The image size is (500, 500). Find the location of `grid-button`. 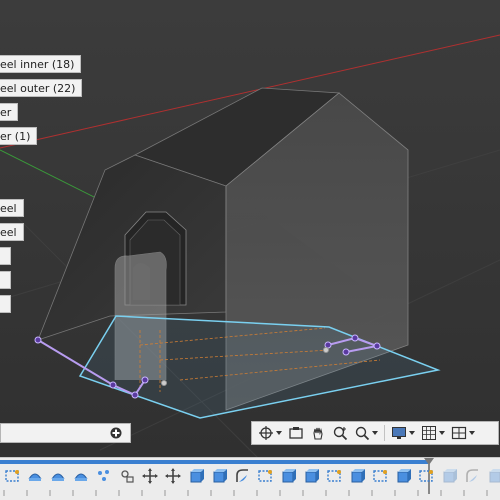

grid-button is located at coordinates (433, 433).